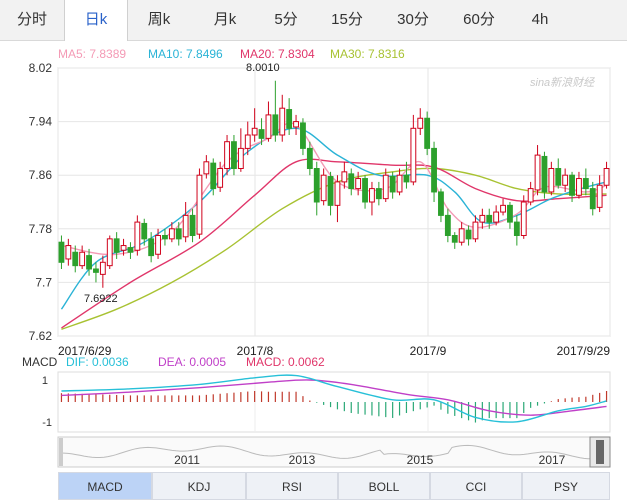 The height and width of the screenshot is (504, 627). What do you see at coordinates (41, 68) in the screenshot?
I see `y-tick-label: 8.02` at bounding box center [41, 68].